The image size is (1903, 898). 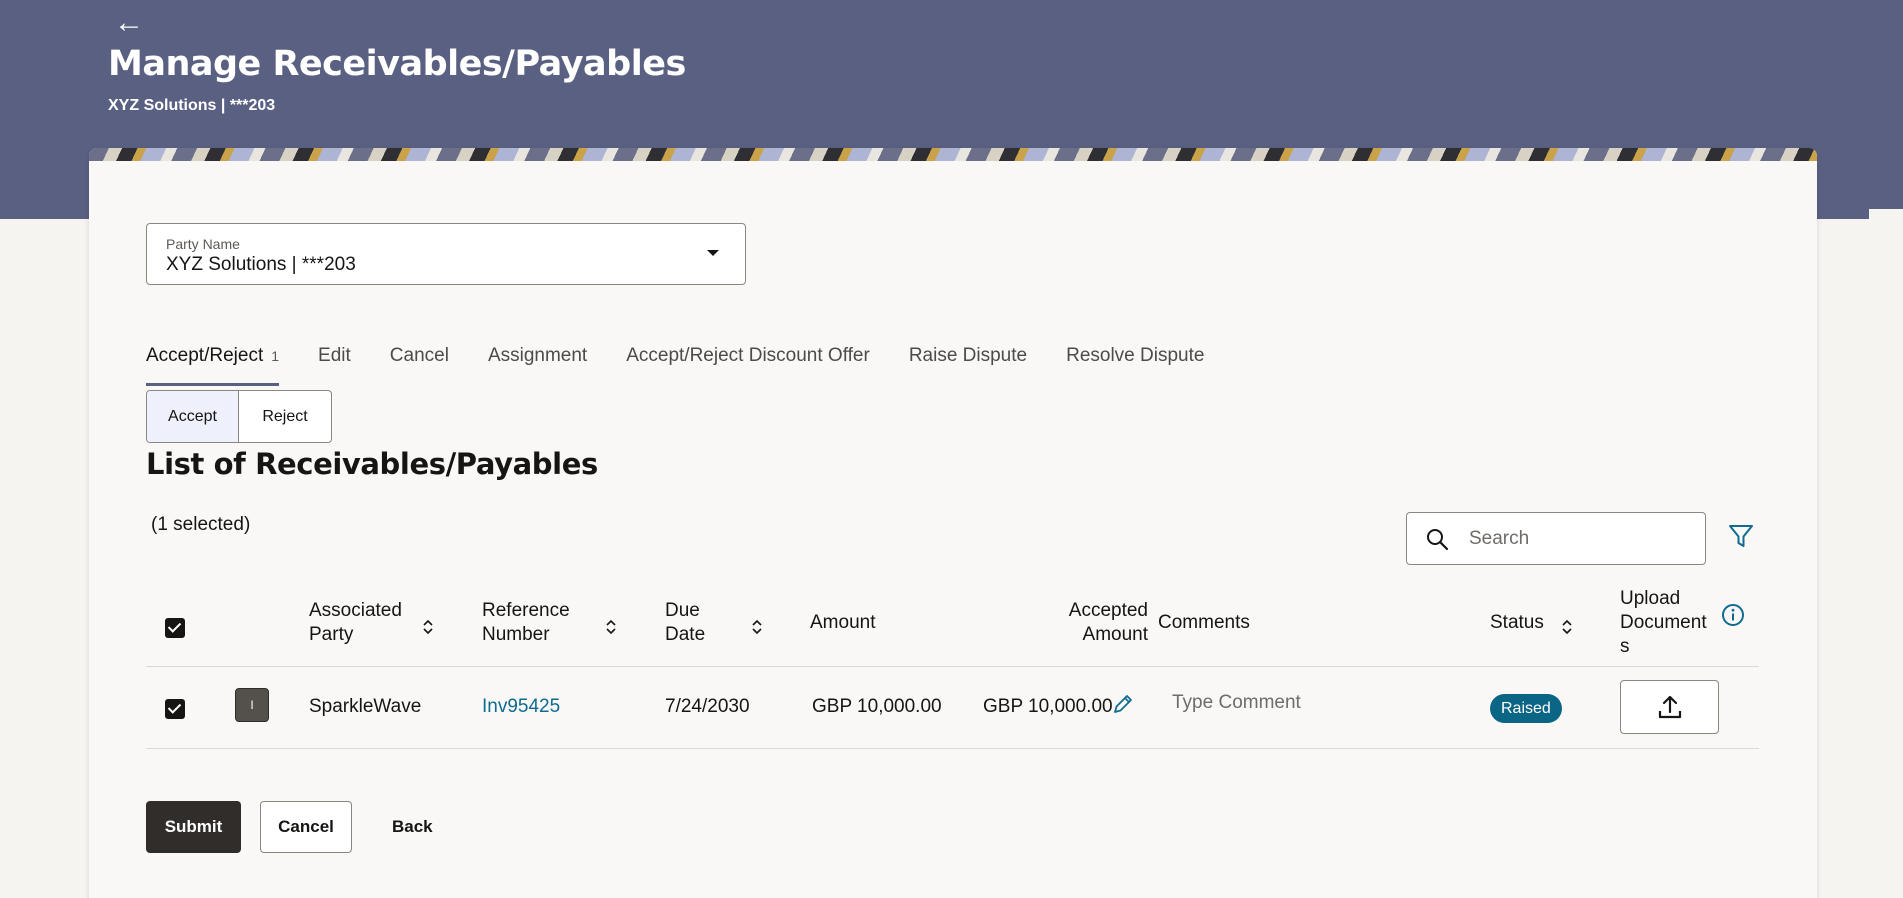 I want to click on tab-accept-reject: Accept/Reject 1, so click(x=213, y=363).